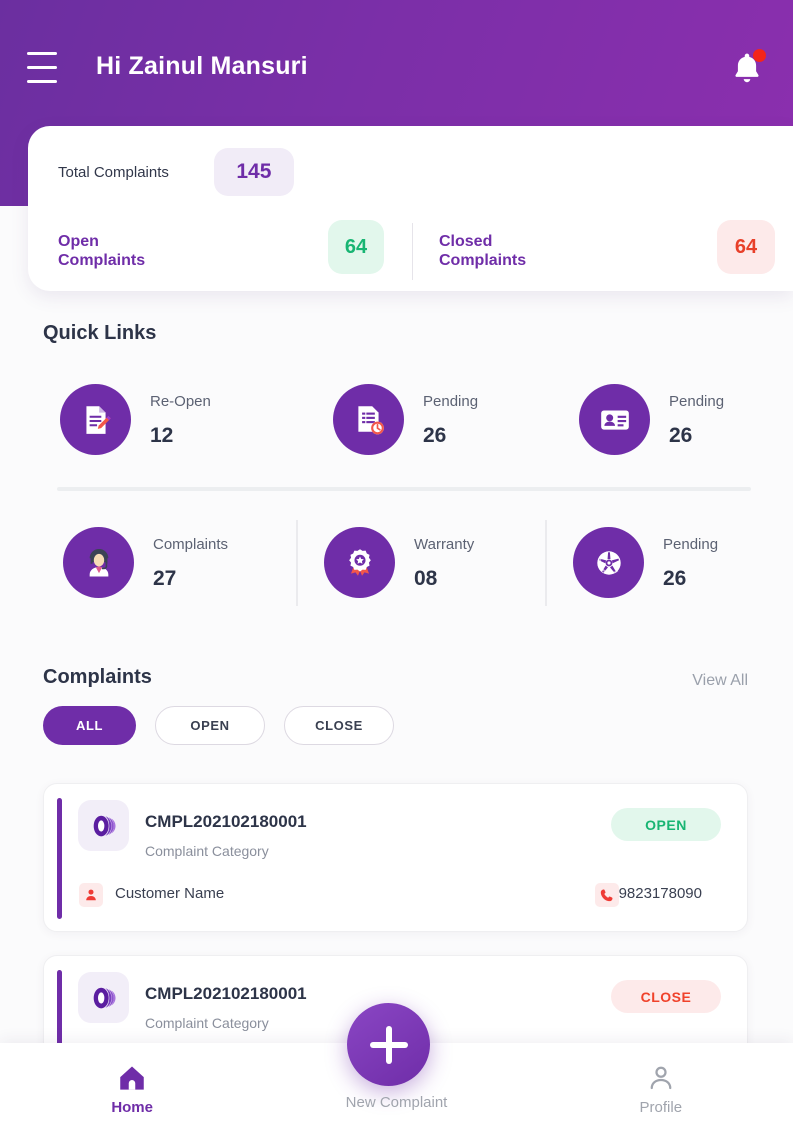 This screenshot has height=1135, width=793. I want to click on customer-phone: 9823178090, so click(660, 893).